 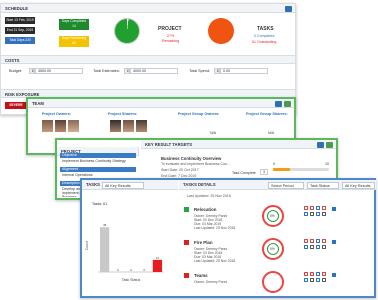 What do you see at coordinates (278, 103) in the screenshot?
I see `team-menu-button` at bounding box center [278, 103].